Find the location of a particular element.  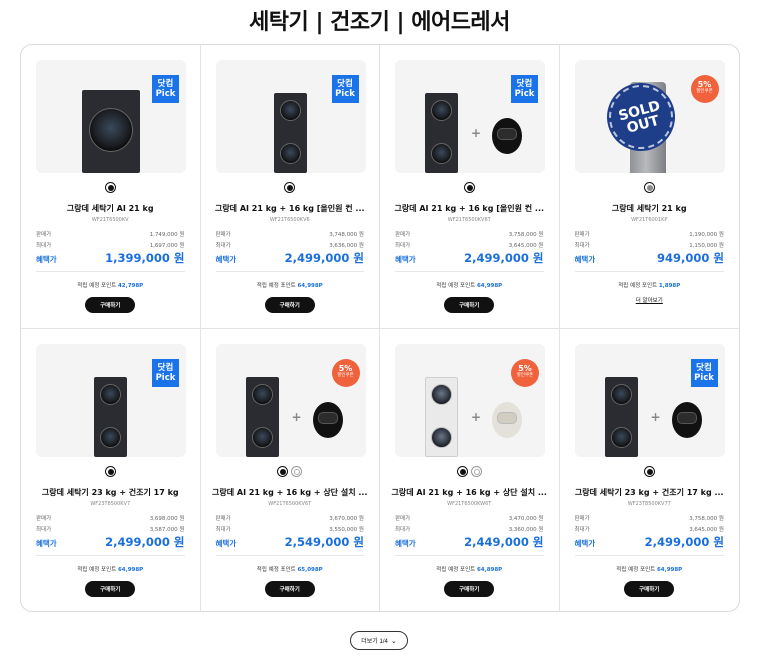

benefit-price-row: 혜택가 2,549,000 원 is located at coordinates (290, 542).